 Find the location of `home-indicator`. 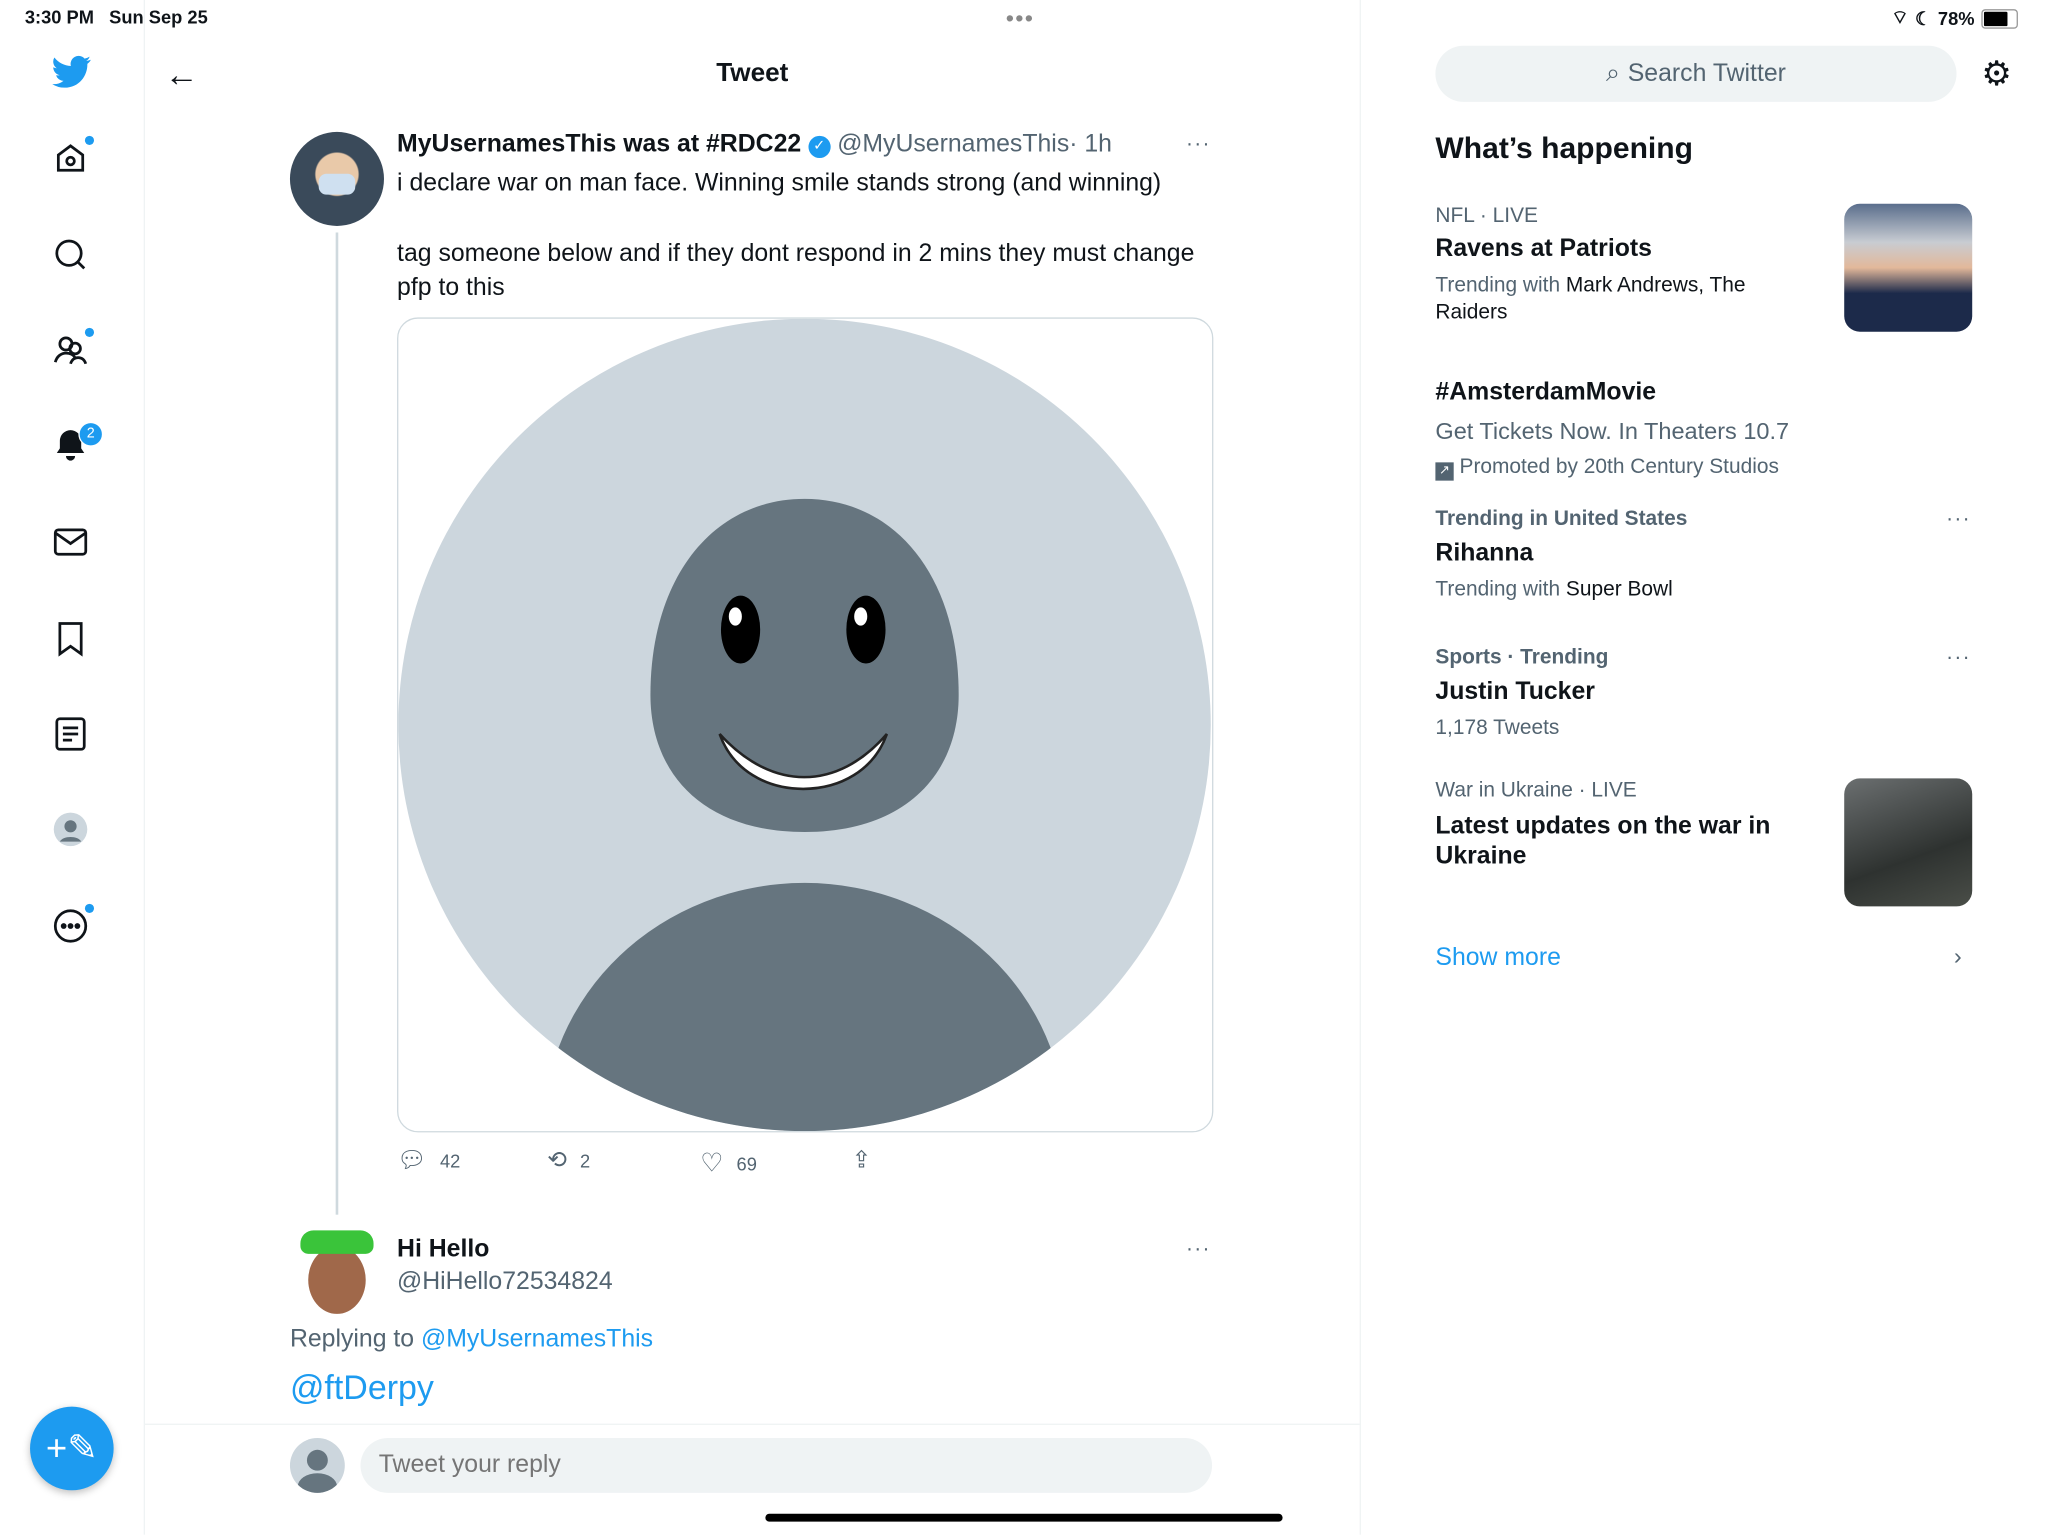

home-indicator is located at coordinates (1024, 1517).